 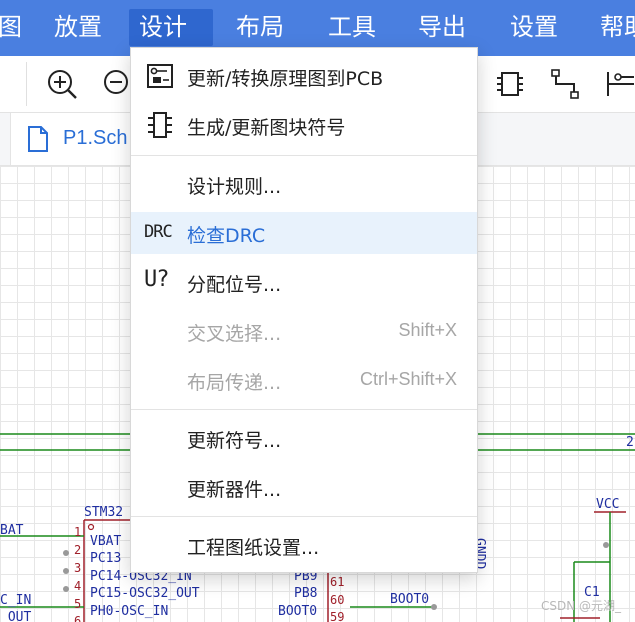 What do you see at coordinates (15, 600) in the screenshot?
I see `net-label-c-in: C_IN` at bounding box center [15, 600].